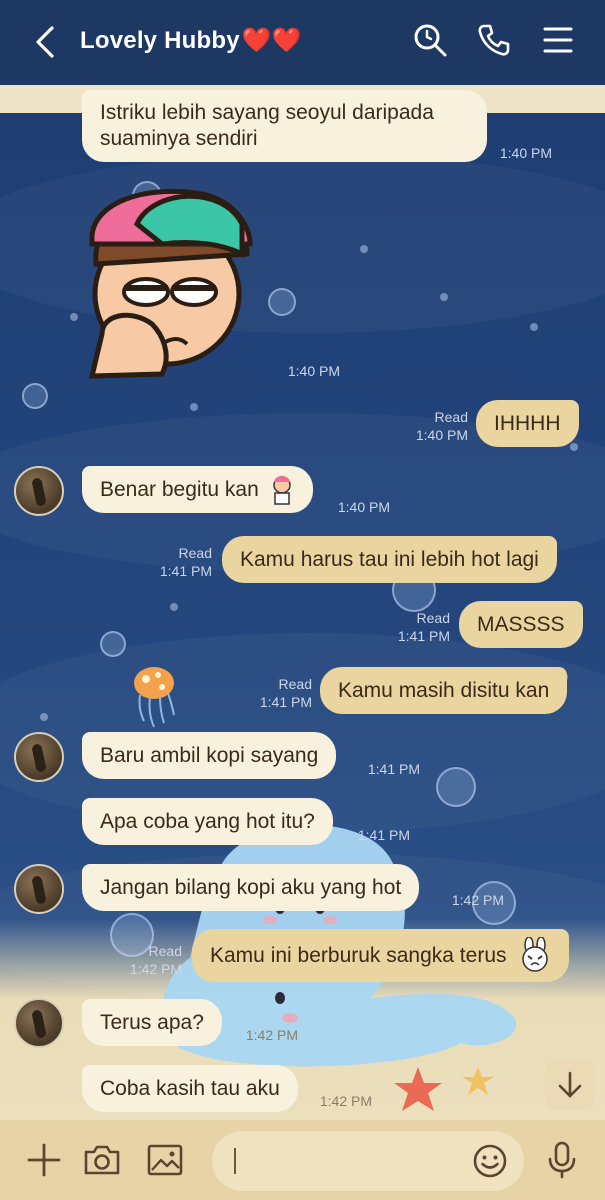 This screenshot has height=1200, width=605. I want to click on phone-icon, so click(494, 40).